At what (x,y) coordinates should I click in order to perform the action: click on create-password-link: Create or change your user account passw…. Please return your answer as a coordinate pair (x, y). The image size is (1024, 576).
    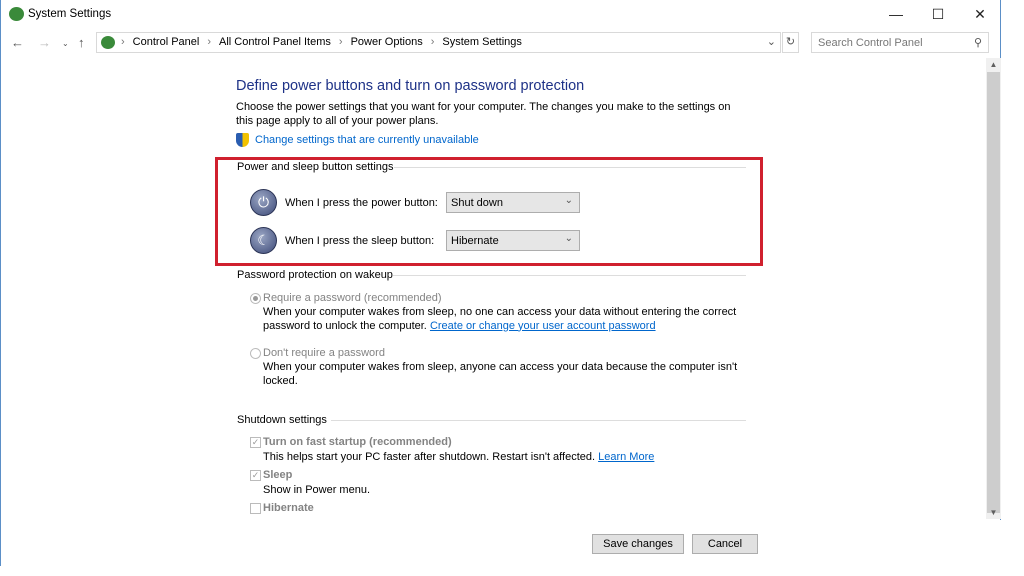
    Looking at the image, I should click on (543, 326).